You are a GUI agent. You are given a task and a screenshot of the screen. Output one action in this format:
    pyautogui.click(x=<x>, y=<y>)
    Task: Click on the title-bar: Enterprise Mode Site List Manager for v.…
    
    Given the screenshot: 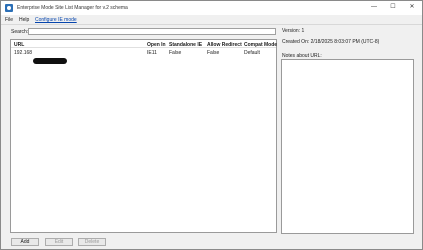 What is the action you would take?
    pyautogui.click(x=211, y=8)
    